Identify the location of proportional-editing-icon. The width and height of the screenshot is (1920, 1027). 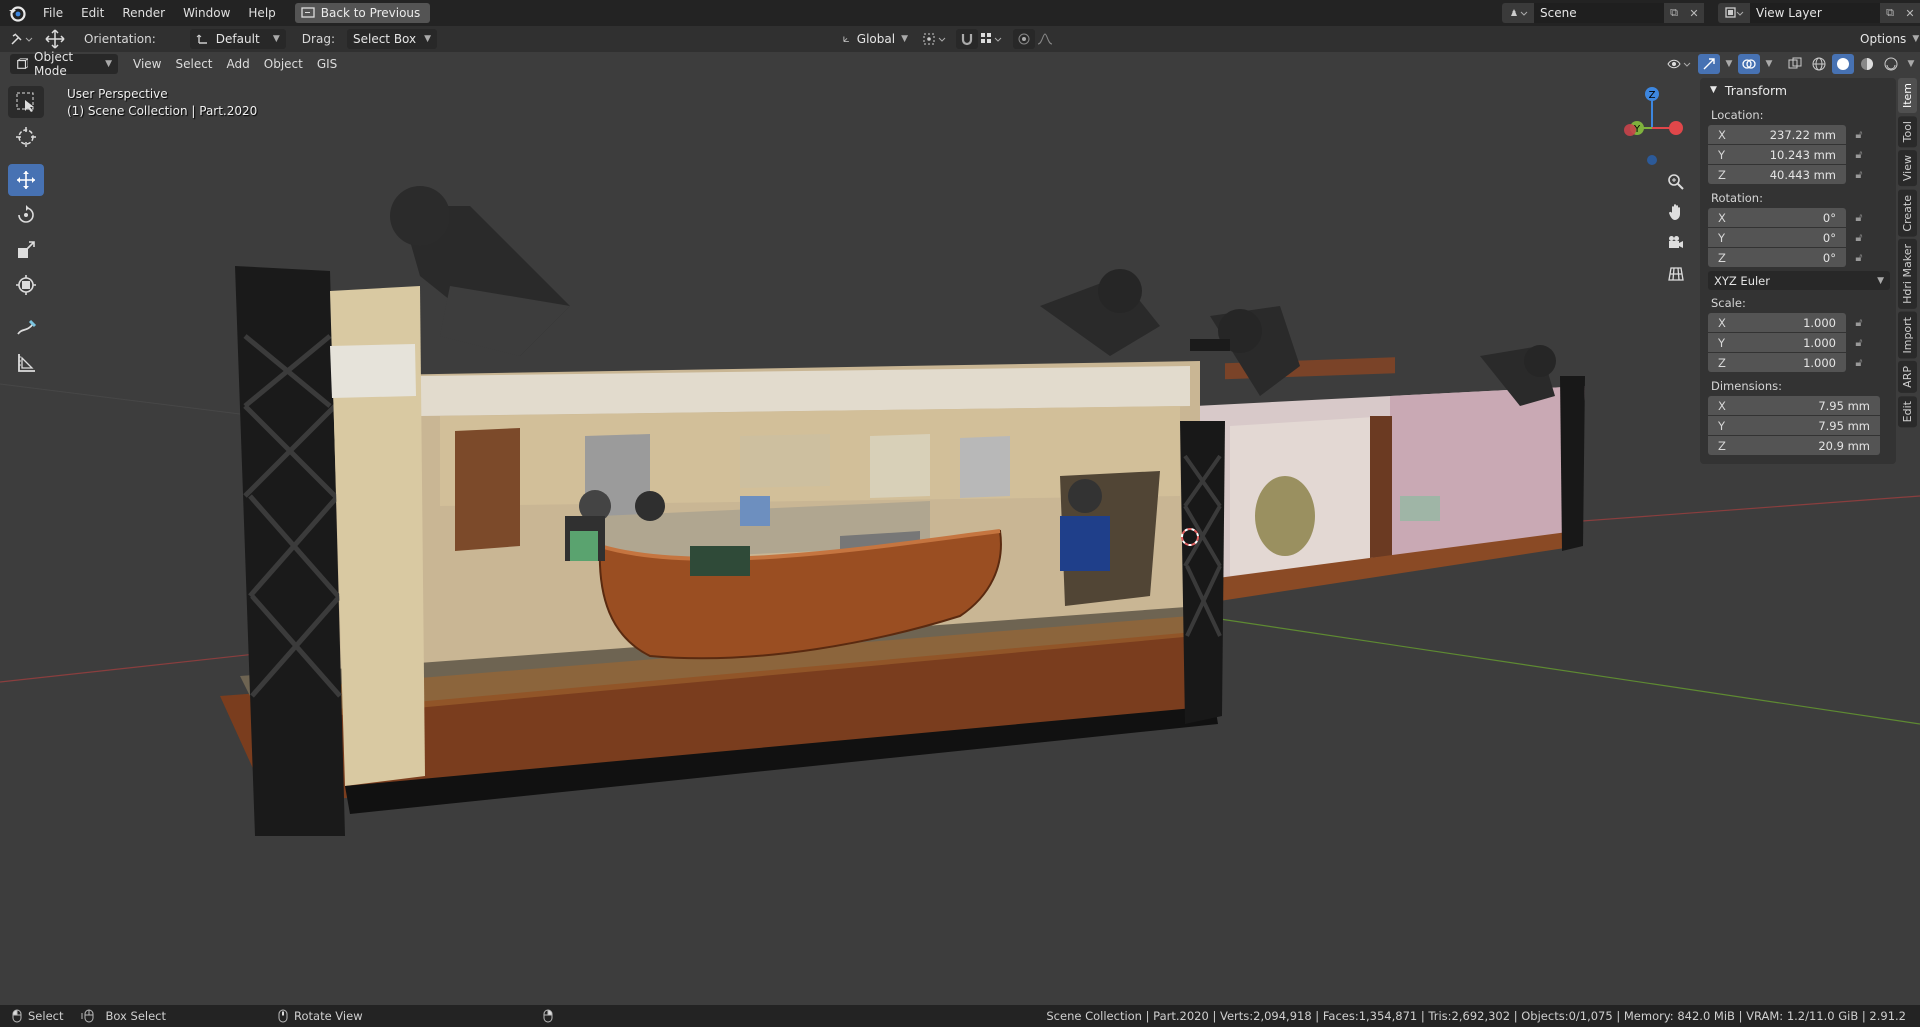
(1024, 39).